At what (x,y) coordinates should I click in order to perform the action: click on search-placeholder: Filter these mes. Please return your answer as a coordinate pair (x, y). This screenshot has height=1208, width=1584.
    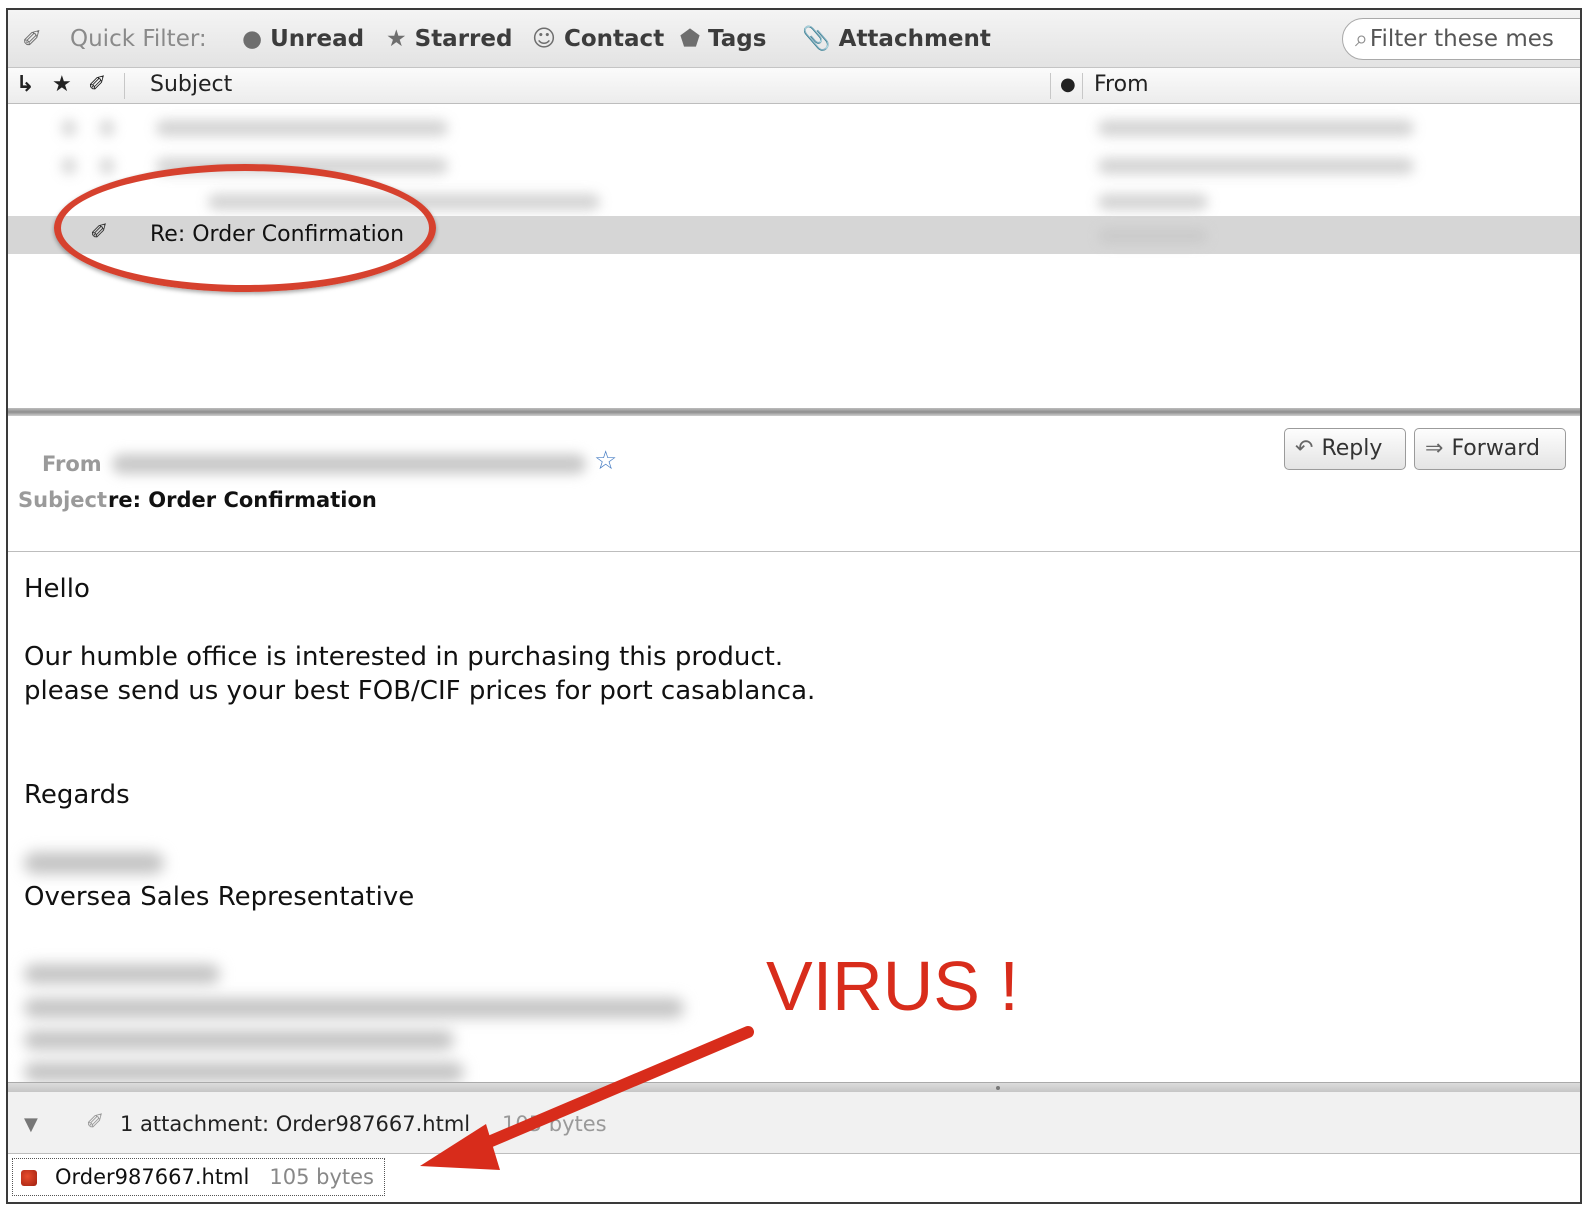
    Looking at the image, I should click on (1461, 39).